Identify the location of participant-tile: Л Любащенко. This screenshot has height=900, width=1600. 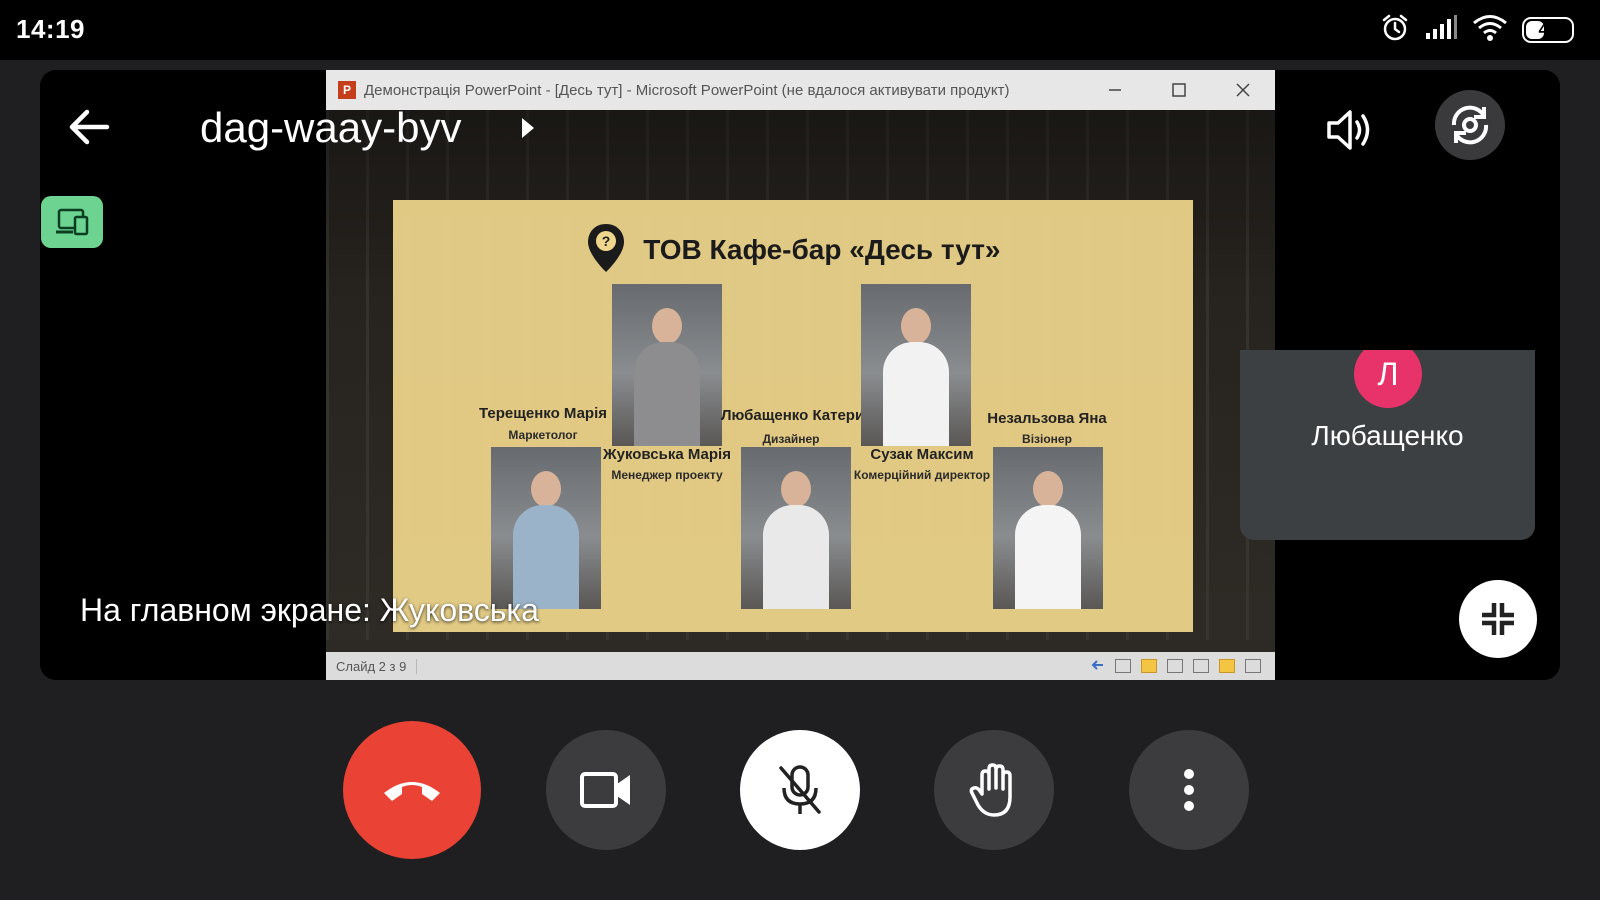
(1387, 445).